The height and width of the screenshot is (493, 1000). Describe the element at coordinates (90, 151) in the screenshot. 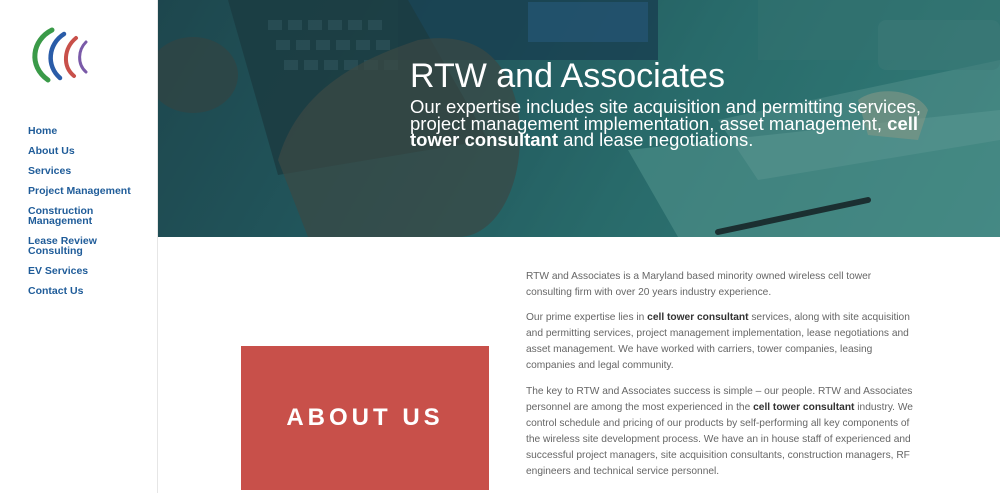

I see `nav-item-about-us: About Us` at that location.